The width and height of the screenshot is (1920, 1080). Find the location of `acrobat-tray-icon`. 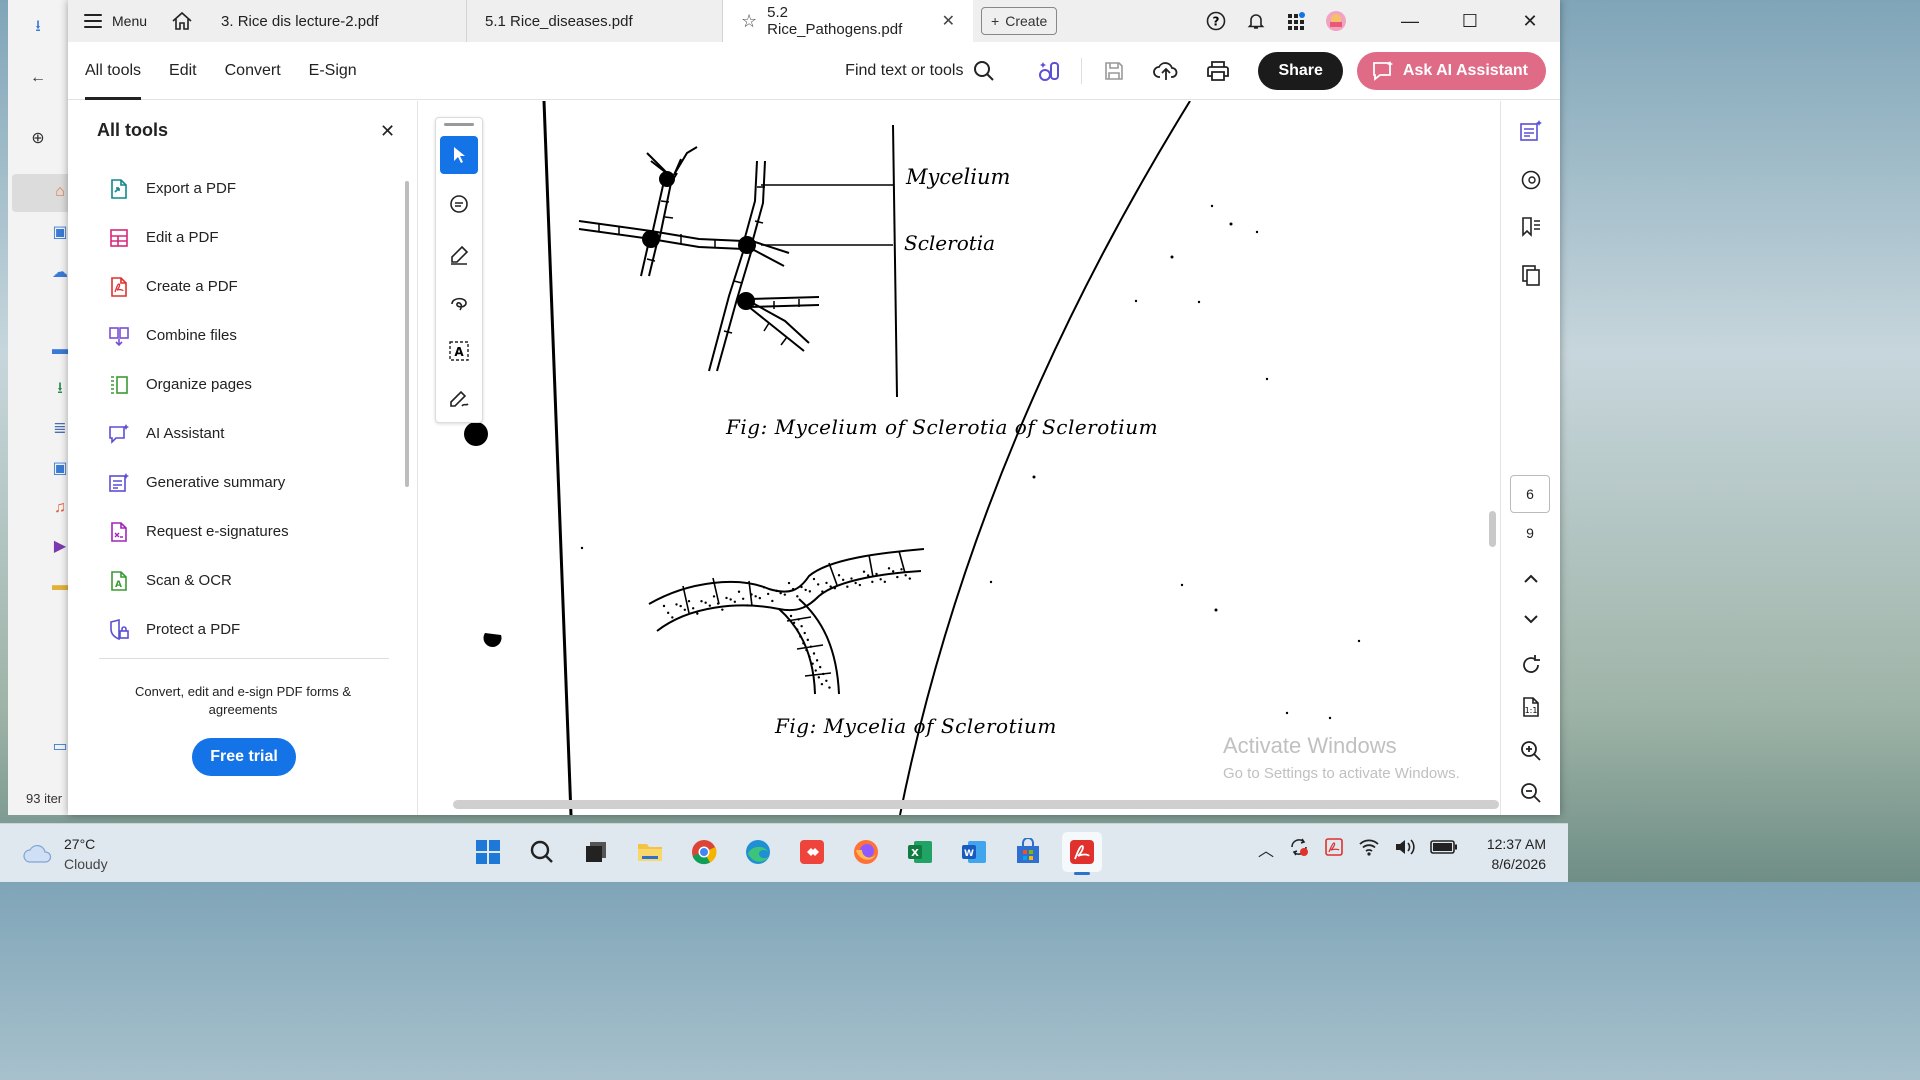

acrobat-tray-icon is located at coordinates (1334, 849).